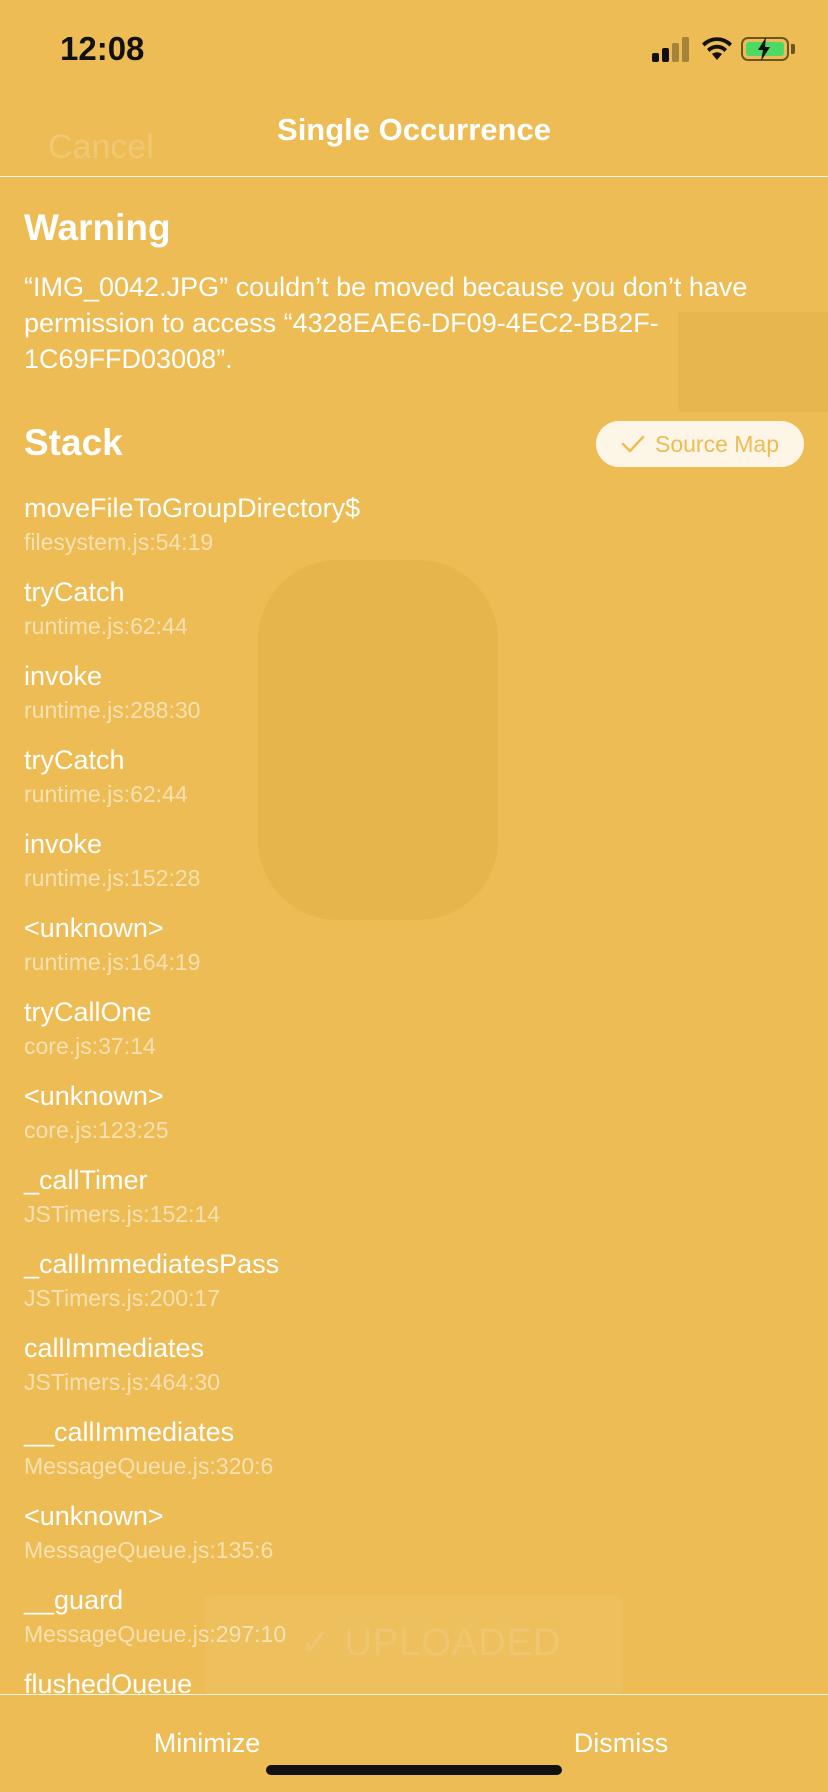 The height and width of the screenshot is (1792, 828). What do you see at coordinates (96, 1130) in the screenshot?
I see `frame-location: core.js:123:25` at bounding box center [96, 1130].